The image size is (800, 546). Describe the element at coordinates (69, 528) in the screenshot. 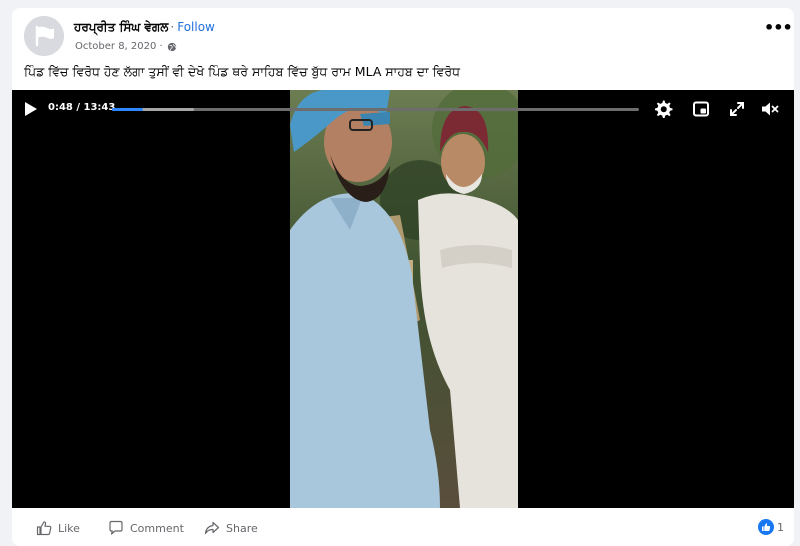

I see `like-label: Like` at that location.